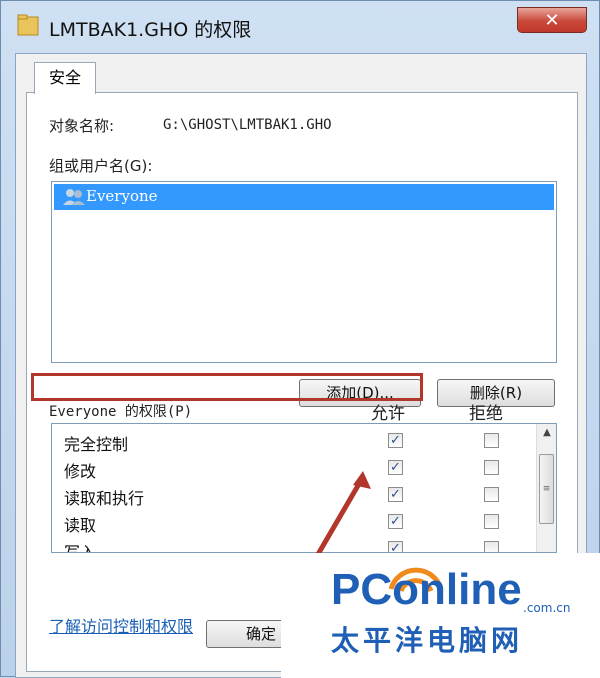 This screenshot has width=600, height=678. I want to click on list-item: Everyone, so click(304, 197).